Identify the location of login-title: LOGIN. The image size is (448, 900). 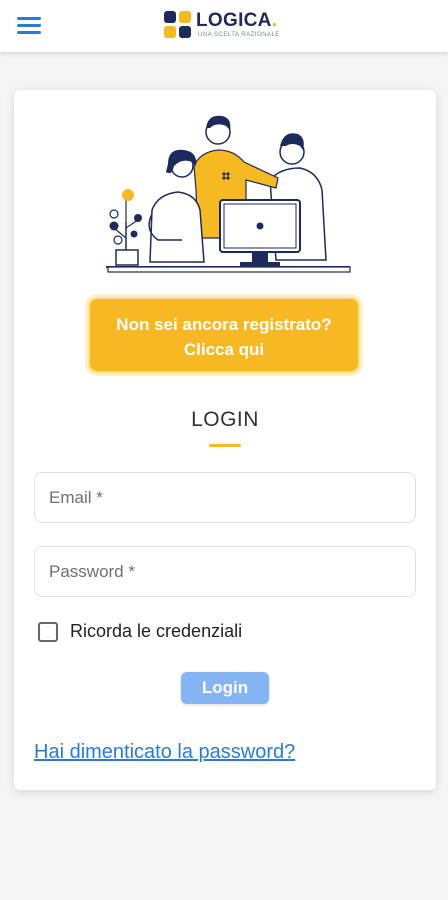
(225, 419).